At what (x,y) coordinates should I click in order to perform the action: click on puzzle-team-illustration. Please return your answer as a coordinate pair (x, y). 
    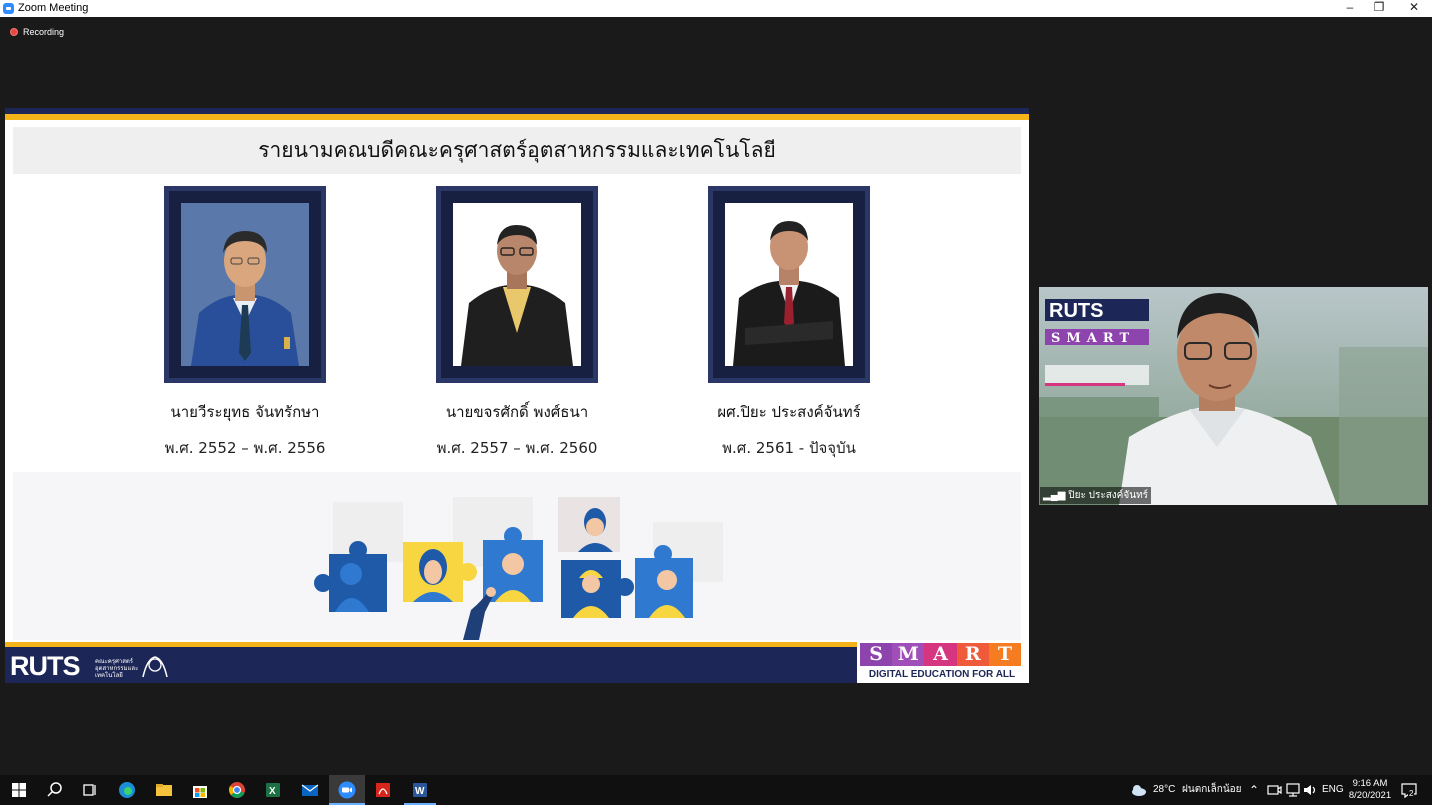
    Looking at the image, I should click on (518, 568).